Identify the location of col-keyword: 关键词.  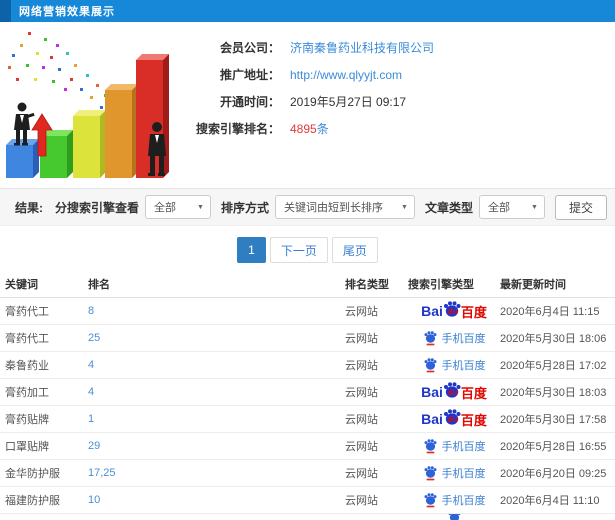
(21, 284).